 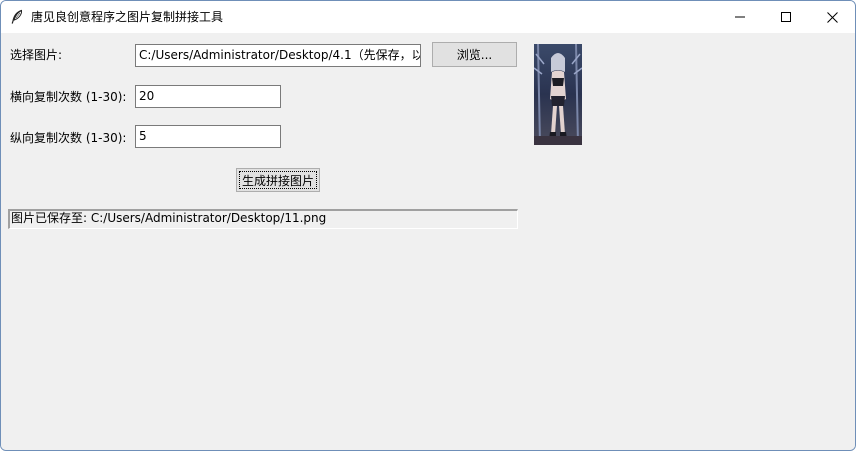 I want to click on generate-button: 生成拼接图片, so click(x=278, y=180).